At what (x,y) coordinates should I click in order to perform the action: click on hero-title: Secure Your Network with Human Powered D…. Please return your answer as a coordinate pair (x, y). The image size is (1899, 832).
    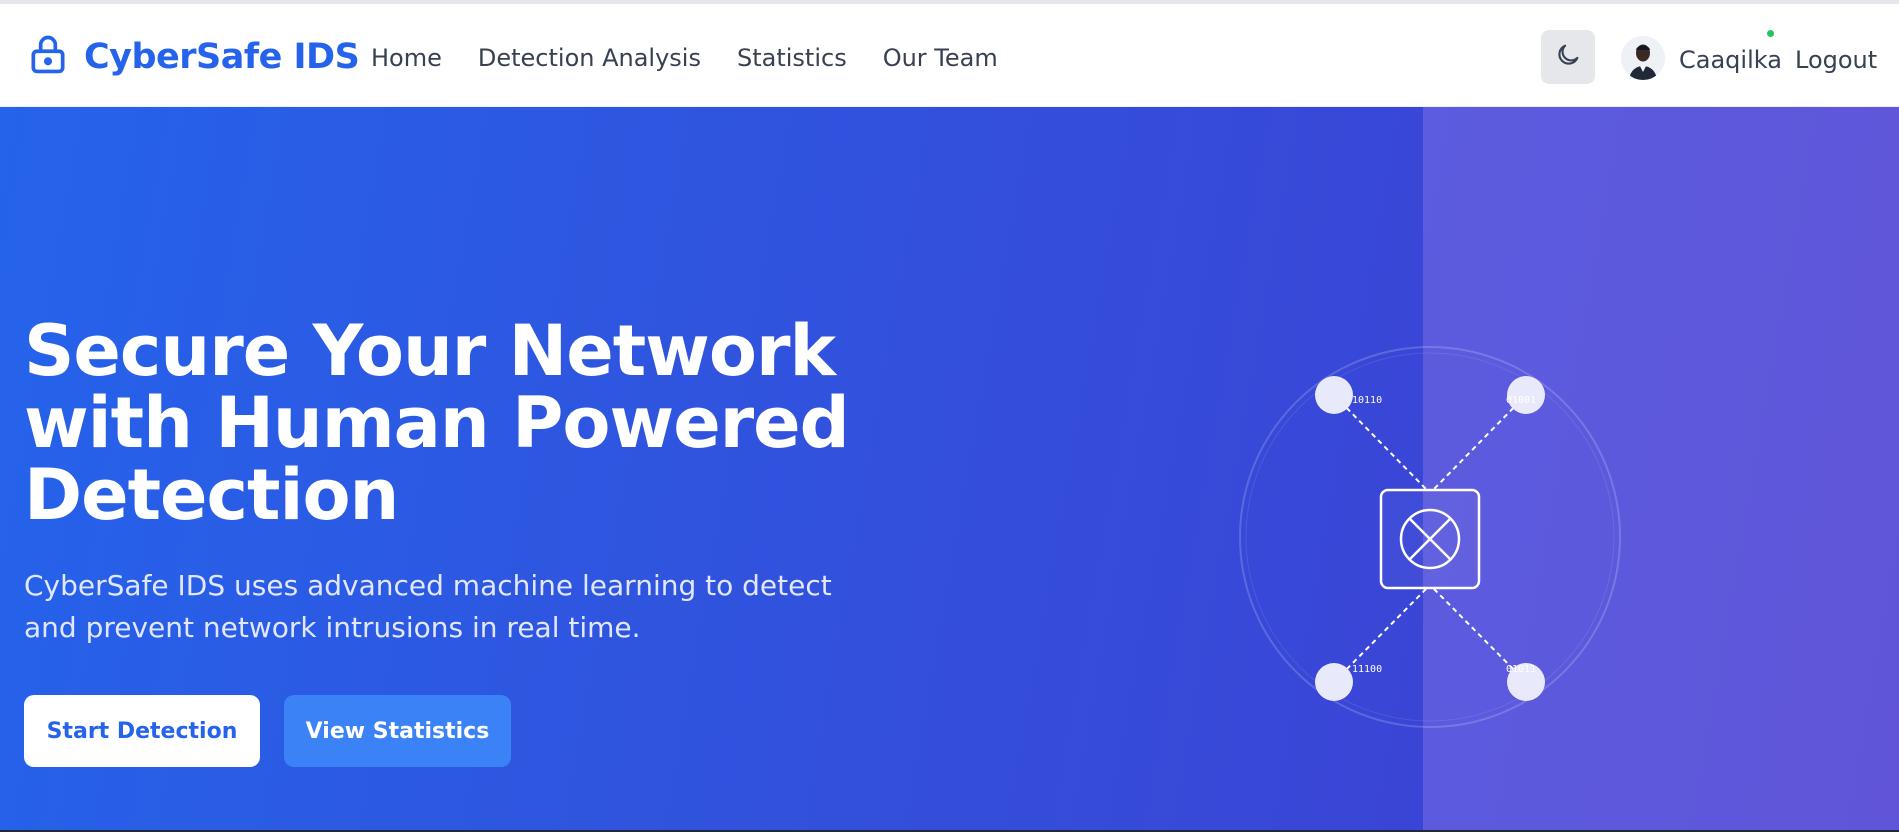
    Looking at the image, I should click on (437, 423).